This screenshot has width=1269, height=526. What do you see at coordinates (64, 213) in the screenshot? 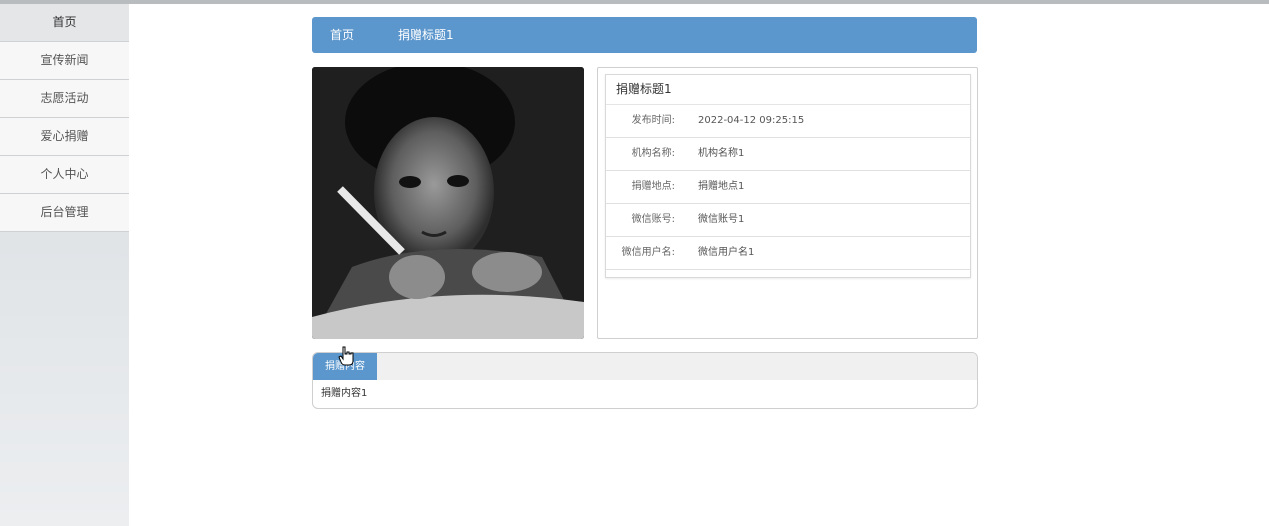
I see `sidebar-item-admin: 后台管理` at bounding box center [64, 213].